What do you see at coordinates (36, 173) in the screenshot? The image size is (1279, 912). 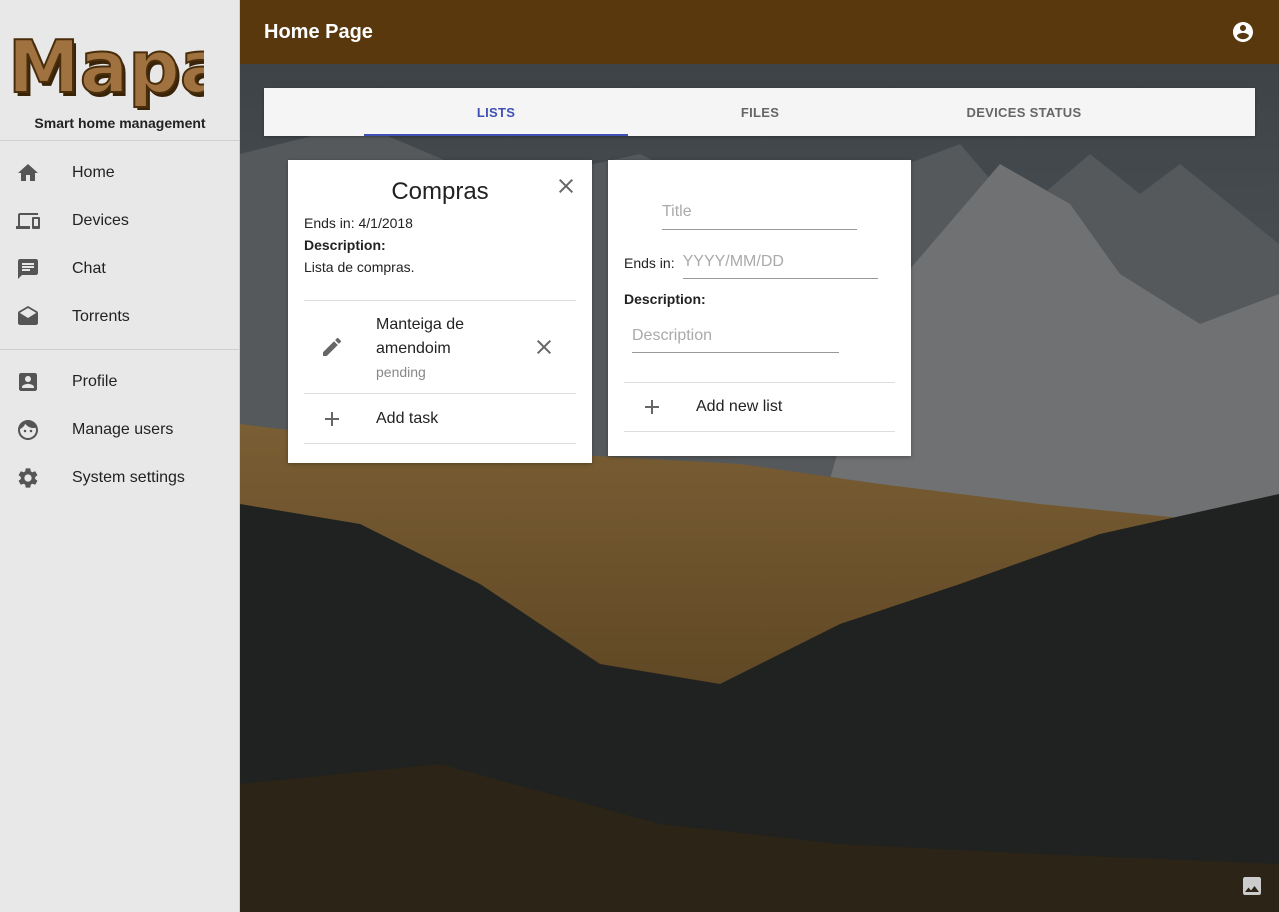 I see `home-icon` at bounding box center [36, 173].